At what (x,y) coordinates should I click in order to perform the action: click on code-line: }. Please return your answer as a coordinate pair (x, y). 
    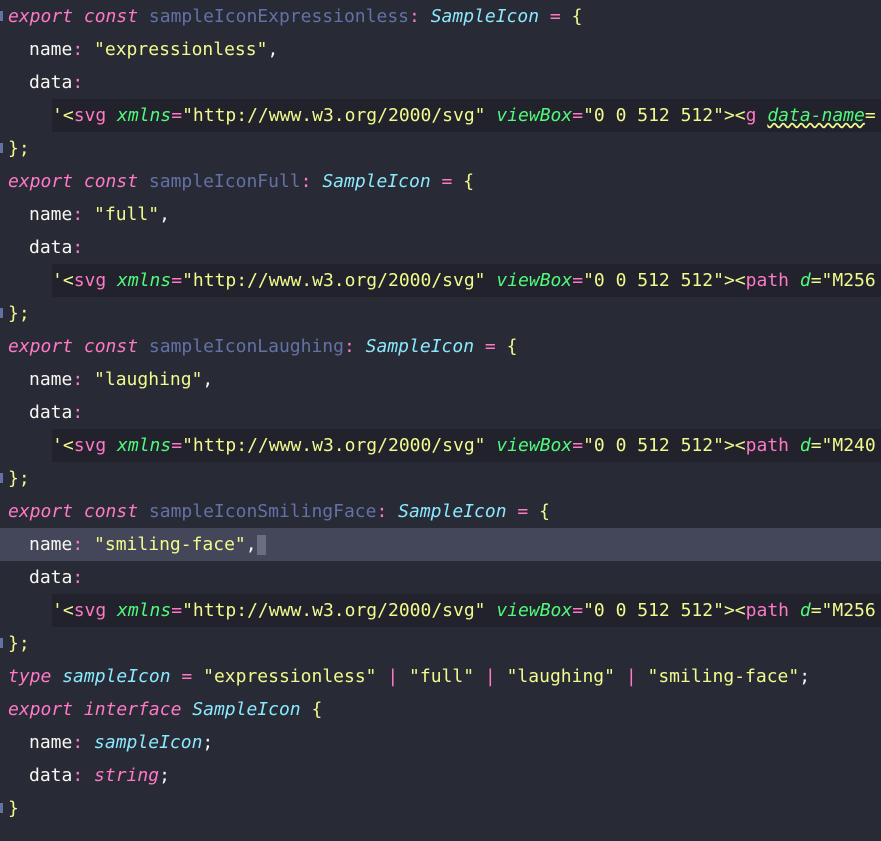
    Looking at the image, I should click on (440, 808).